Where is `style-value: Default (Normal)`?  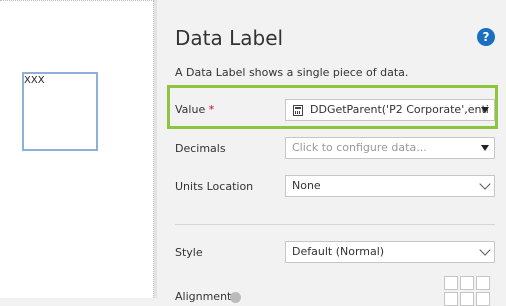 style-value: Default (Normal) is located at coordinates (338, 251).